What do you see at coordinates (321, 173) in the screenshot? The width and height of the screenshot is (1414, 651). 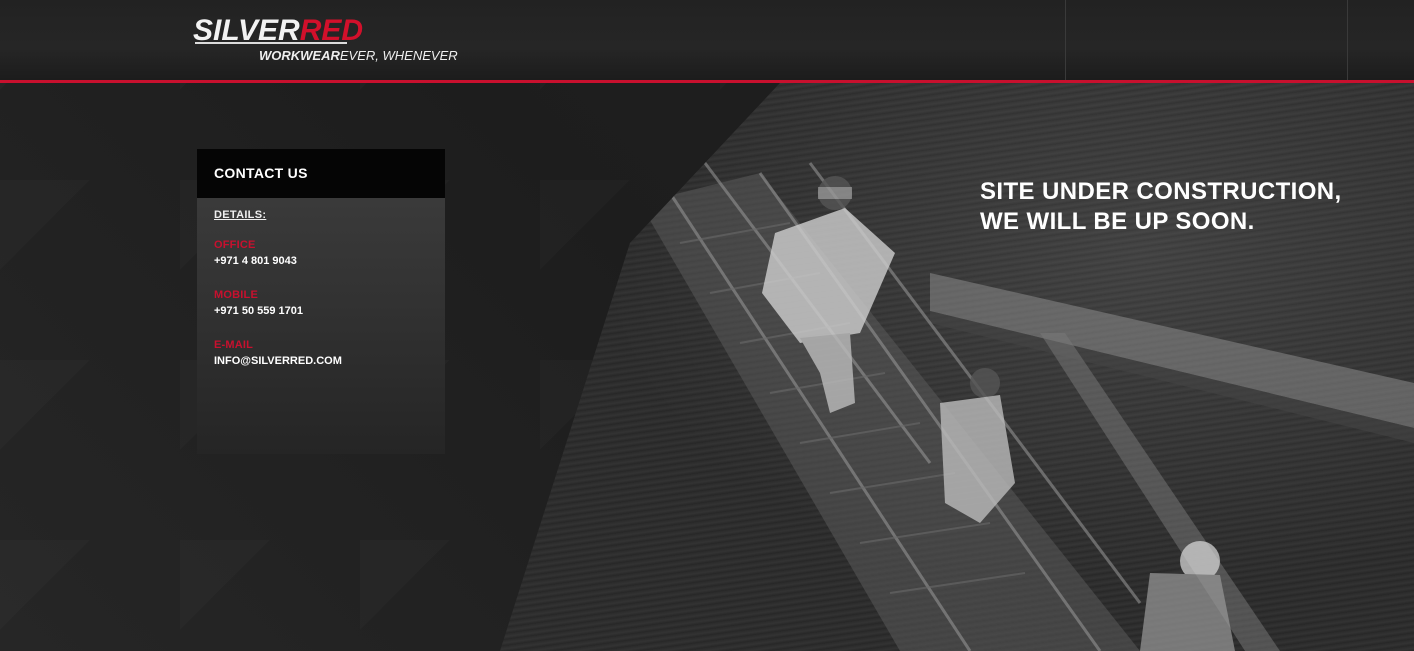 I see `contact-title: CONTACT US` at bounding box center [321, 173].